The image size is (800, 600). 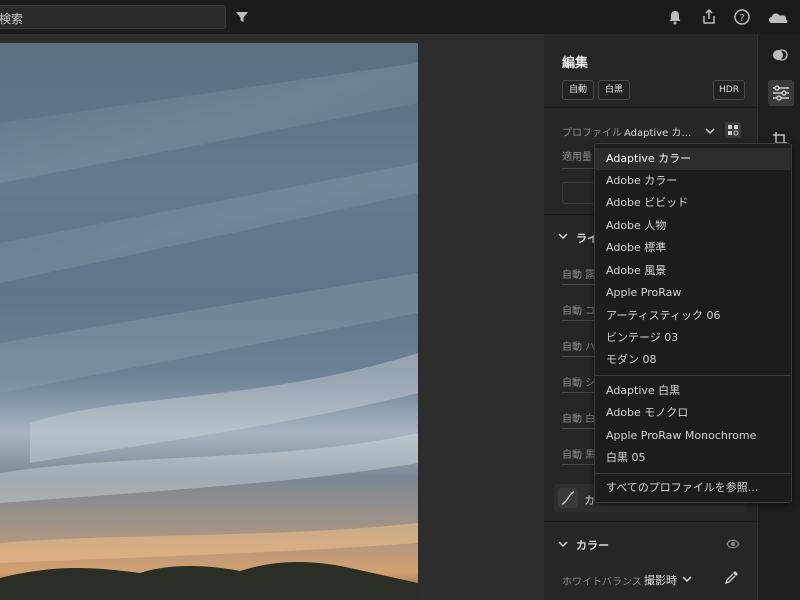 What do you see at coordinates (693, 226) in the screenshot?
I see `menu-item: Adobe 人物` at bounding box center [693, 226].